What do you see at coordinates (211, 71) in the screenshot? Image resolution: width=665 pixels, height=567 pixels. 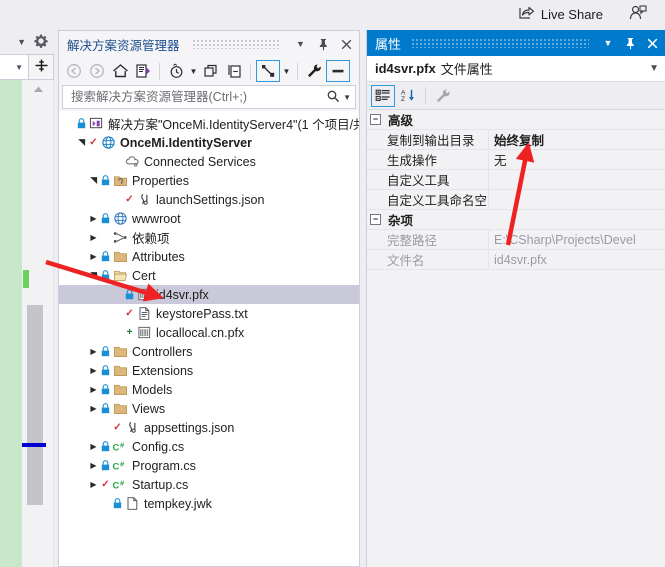 I see `refresh-button` at bounding box center [211, 71].